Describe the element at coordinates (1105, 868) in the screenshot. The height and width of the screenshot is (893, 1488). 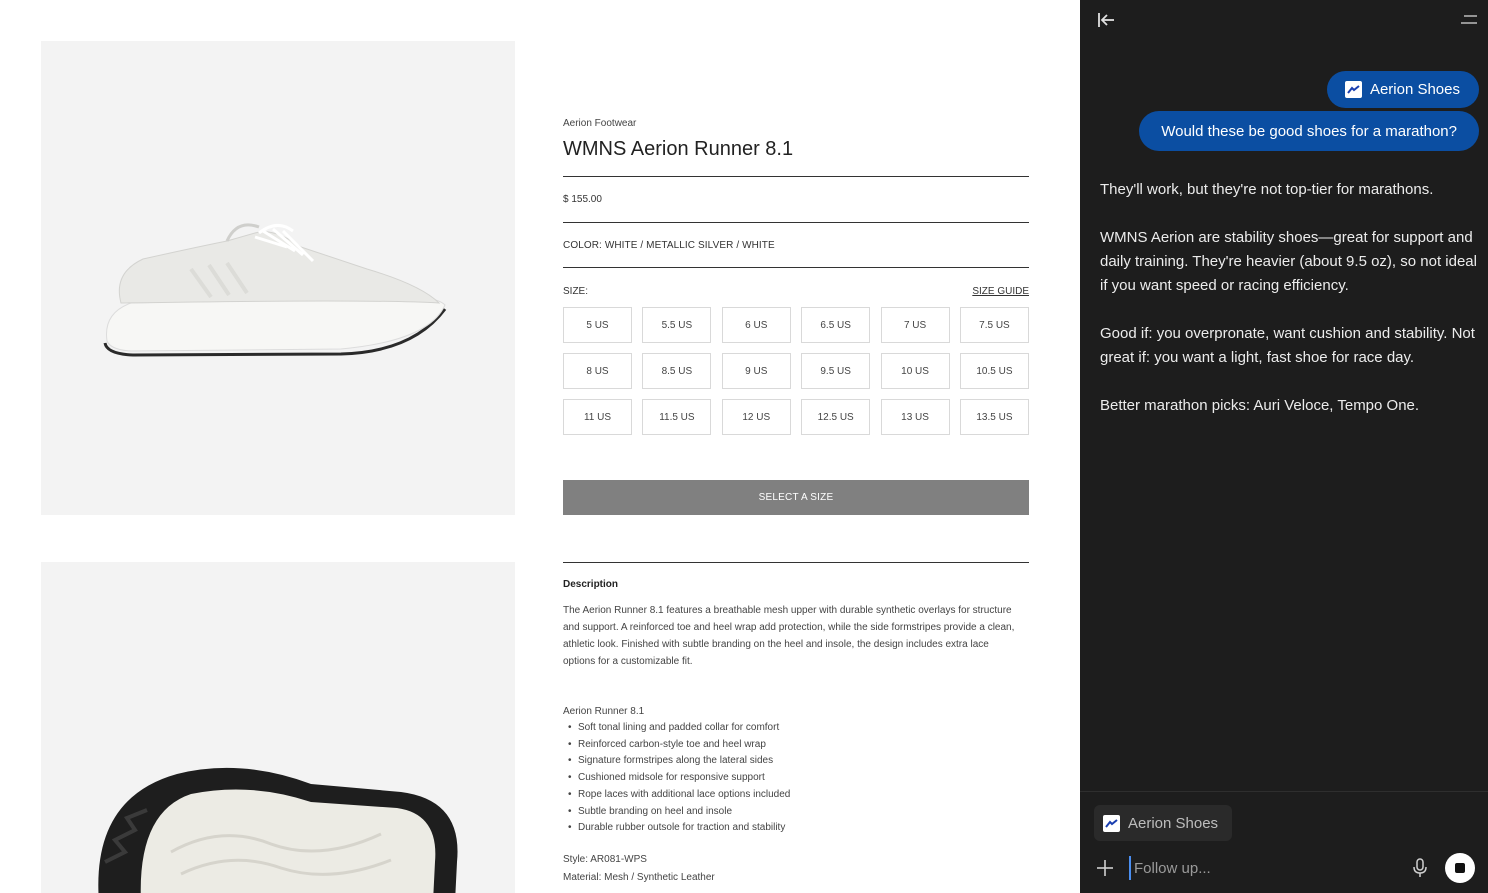
I see `plus-icon` at that location.